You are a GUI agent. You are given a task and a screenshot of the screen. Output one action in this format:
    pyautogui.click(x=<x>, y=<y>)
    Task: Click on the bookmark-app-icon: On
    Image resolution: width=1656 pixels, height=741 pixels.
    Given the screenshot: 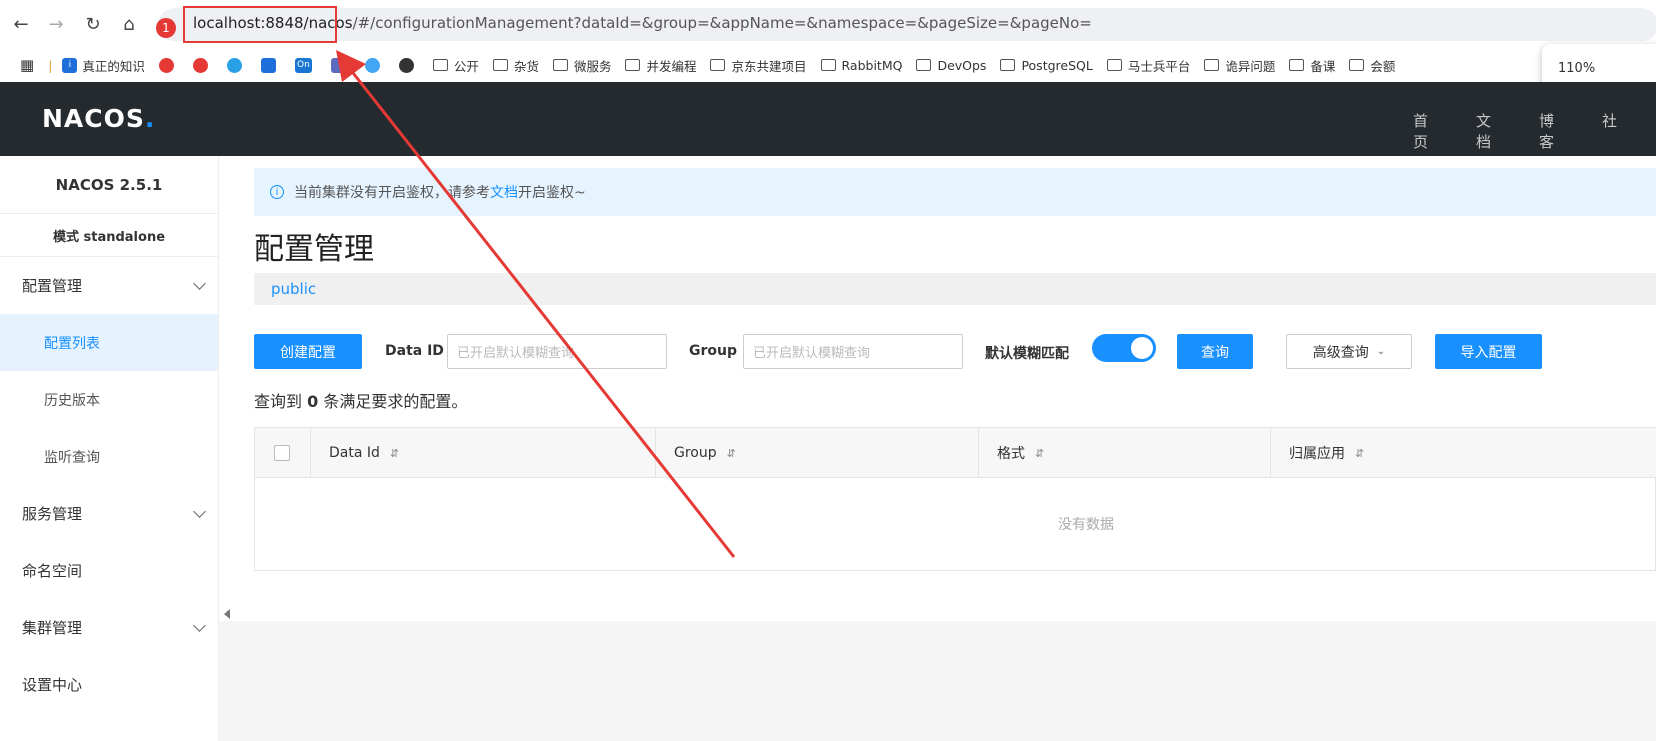 What is the action you would take?
    pyautogui.click(x=303, y=65)
    